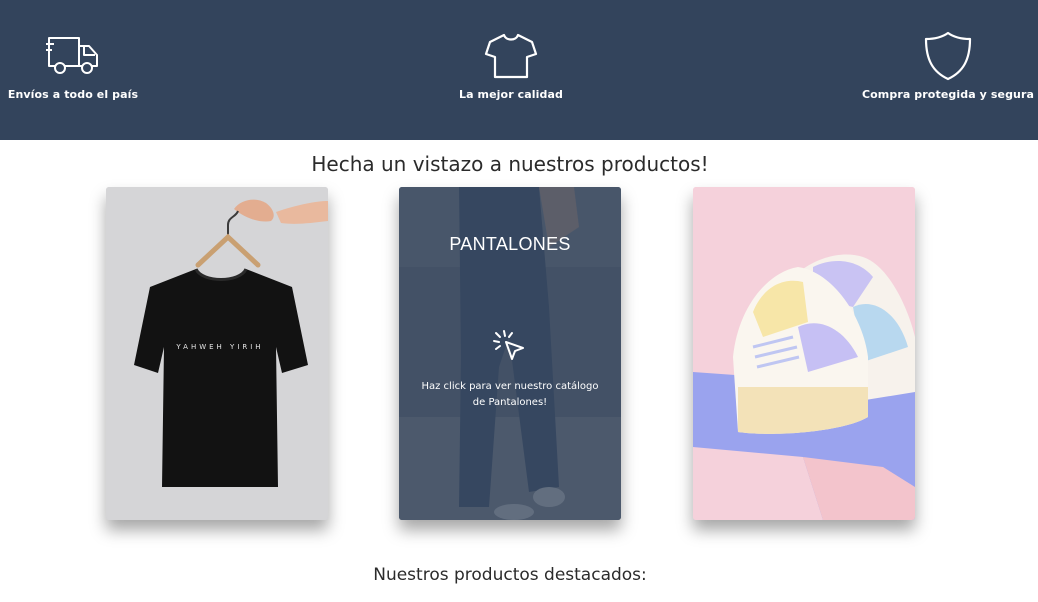 Image resolution: width=1038 pixels, height=602 pixels. I want to click on feature-shipping: Envíos a todo el país, so click(91, 65).